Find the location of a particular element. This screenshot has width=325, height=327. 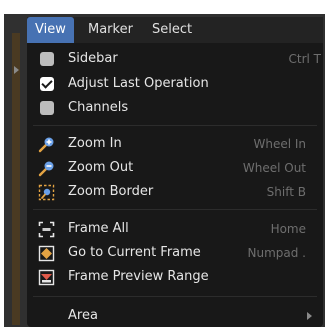

zoom-border-icon is located at coordinates (46, 192).